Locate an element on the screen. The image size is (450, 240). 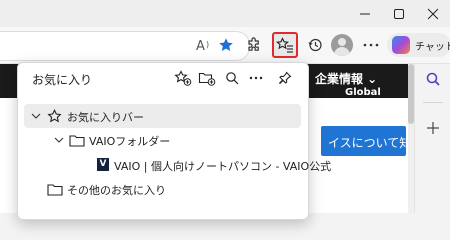
maximize-icon is located at coordinates (399, 13).